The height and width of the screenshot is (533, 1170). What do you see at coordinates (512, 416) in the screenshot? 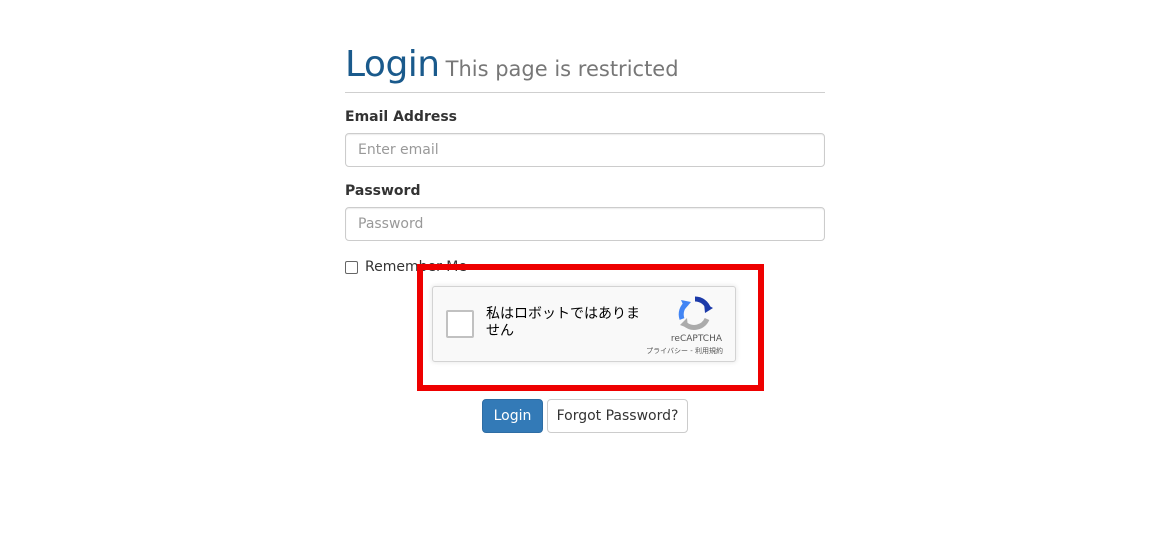
I see `login-button: Login` at bounding box center [512, 416].